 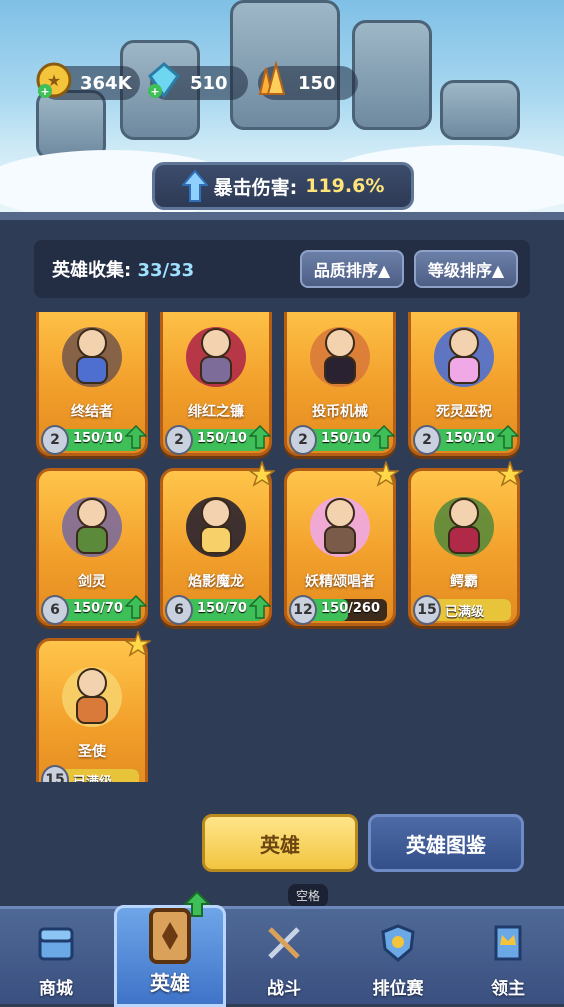 I want to click on tab-shop: 商城, so click(x=56, y=958).